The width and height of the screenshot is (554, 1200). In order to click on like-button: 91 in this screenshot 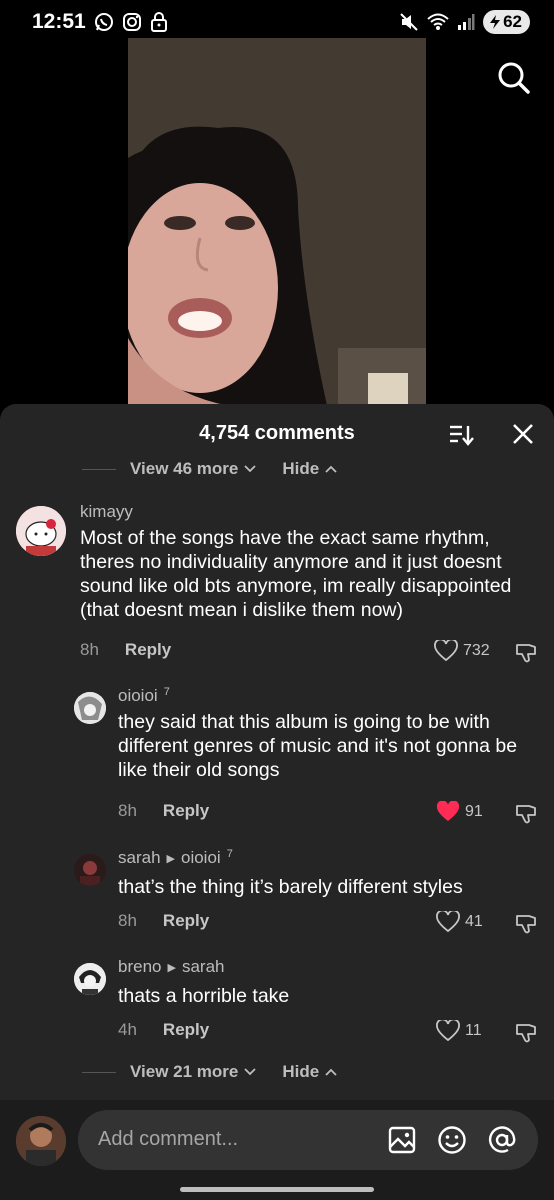, I will do `click(459, 812)`.